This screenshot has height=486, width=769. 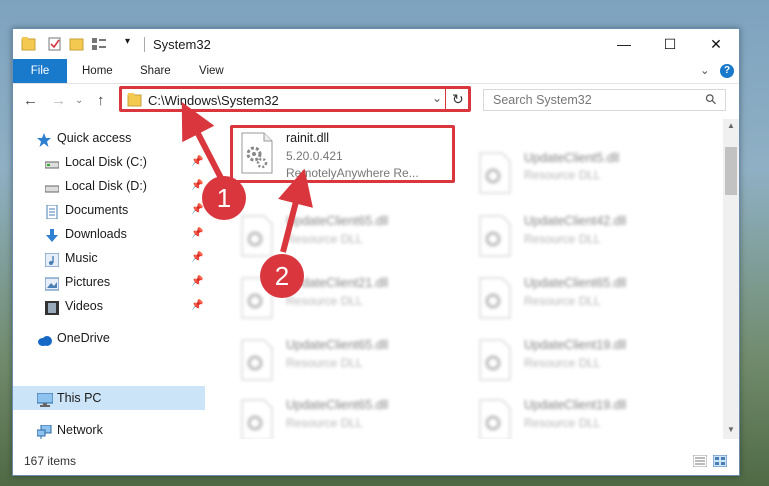 I want to click on step-2-badge: 2, so click(x=282, y=276).